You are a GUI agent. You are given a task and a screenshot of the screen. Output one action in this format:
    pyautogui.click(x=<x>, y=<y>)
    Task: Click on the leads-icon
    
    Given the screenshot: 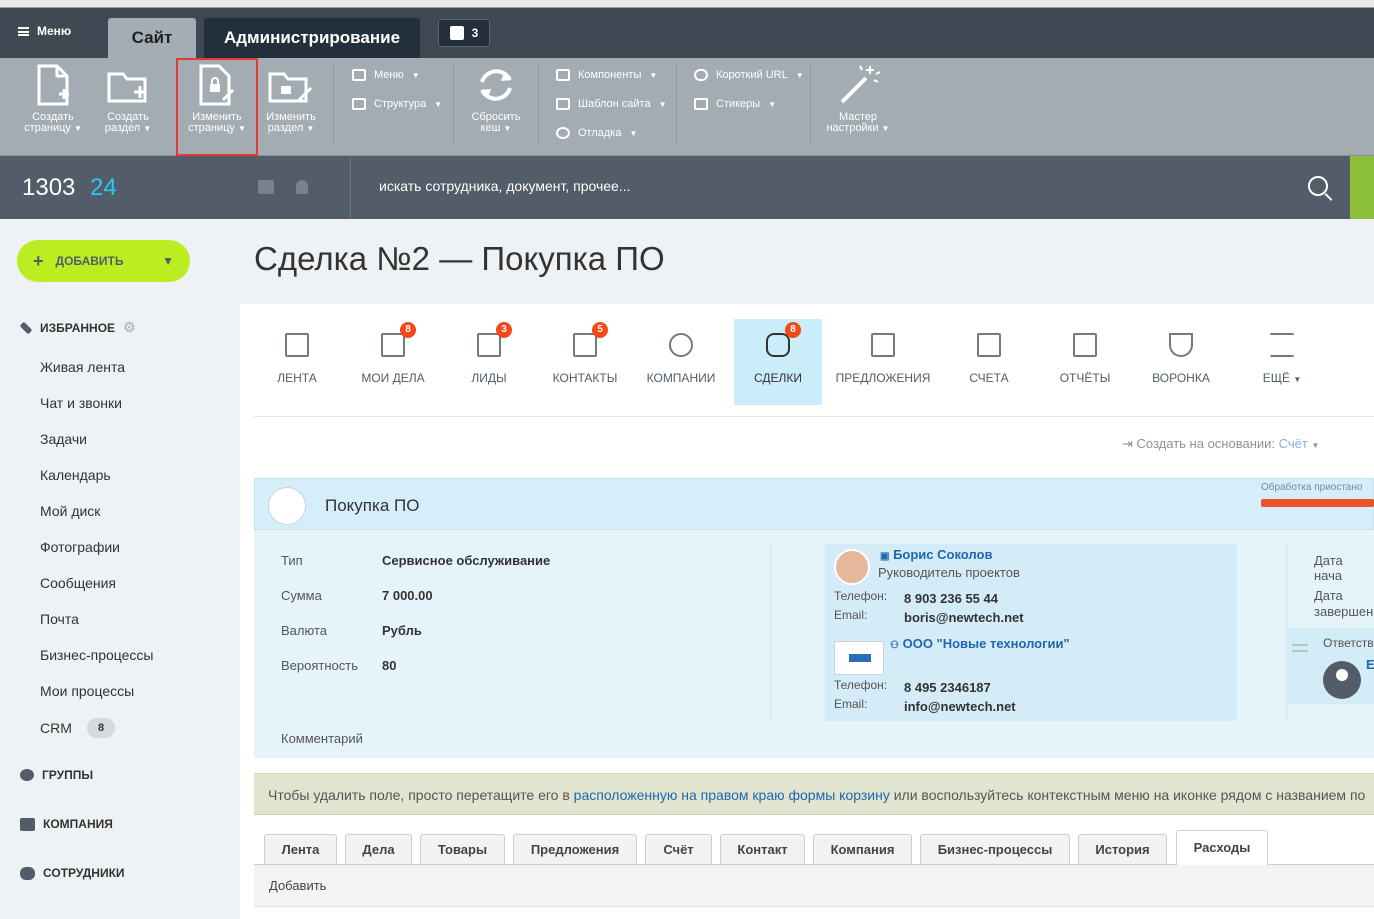 What is the action you would take?
    pyautogui.click(x=489, y=345)
    